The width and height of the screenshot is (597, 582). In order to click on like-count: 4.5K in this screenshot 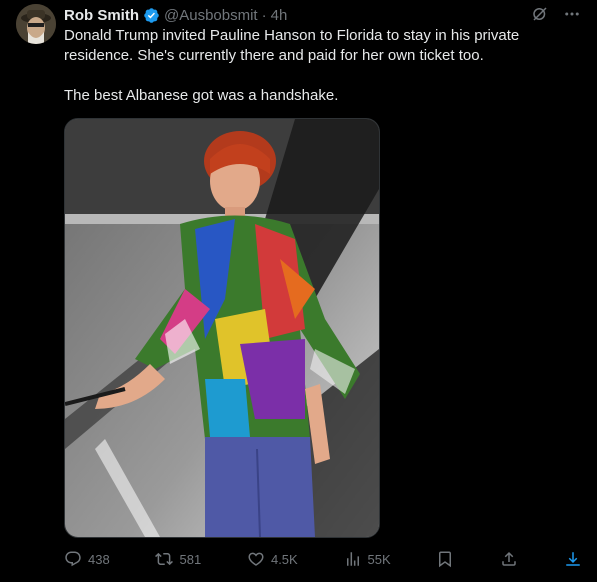, I will do `click(284, 559)`.